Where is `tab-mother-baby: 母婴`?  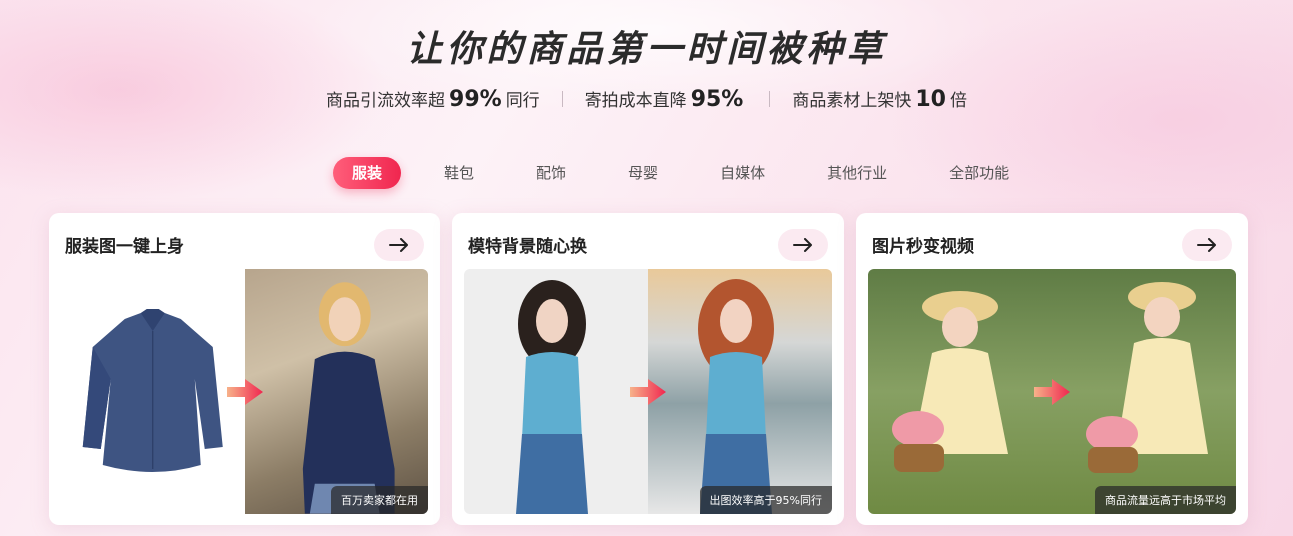 tab-mother-baby: 母婴 is located at coordinates (643, 173).